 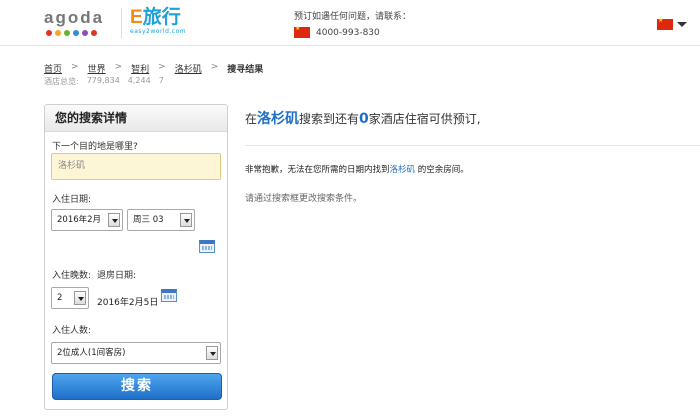 I want to click on hotel-counts: 酒店总览: 779,834 4,244 7, so click(x=108, y=81).